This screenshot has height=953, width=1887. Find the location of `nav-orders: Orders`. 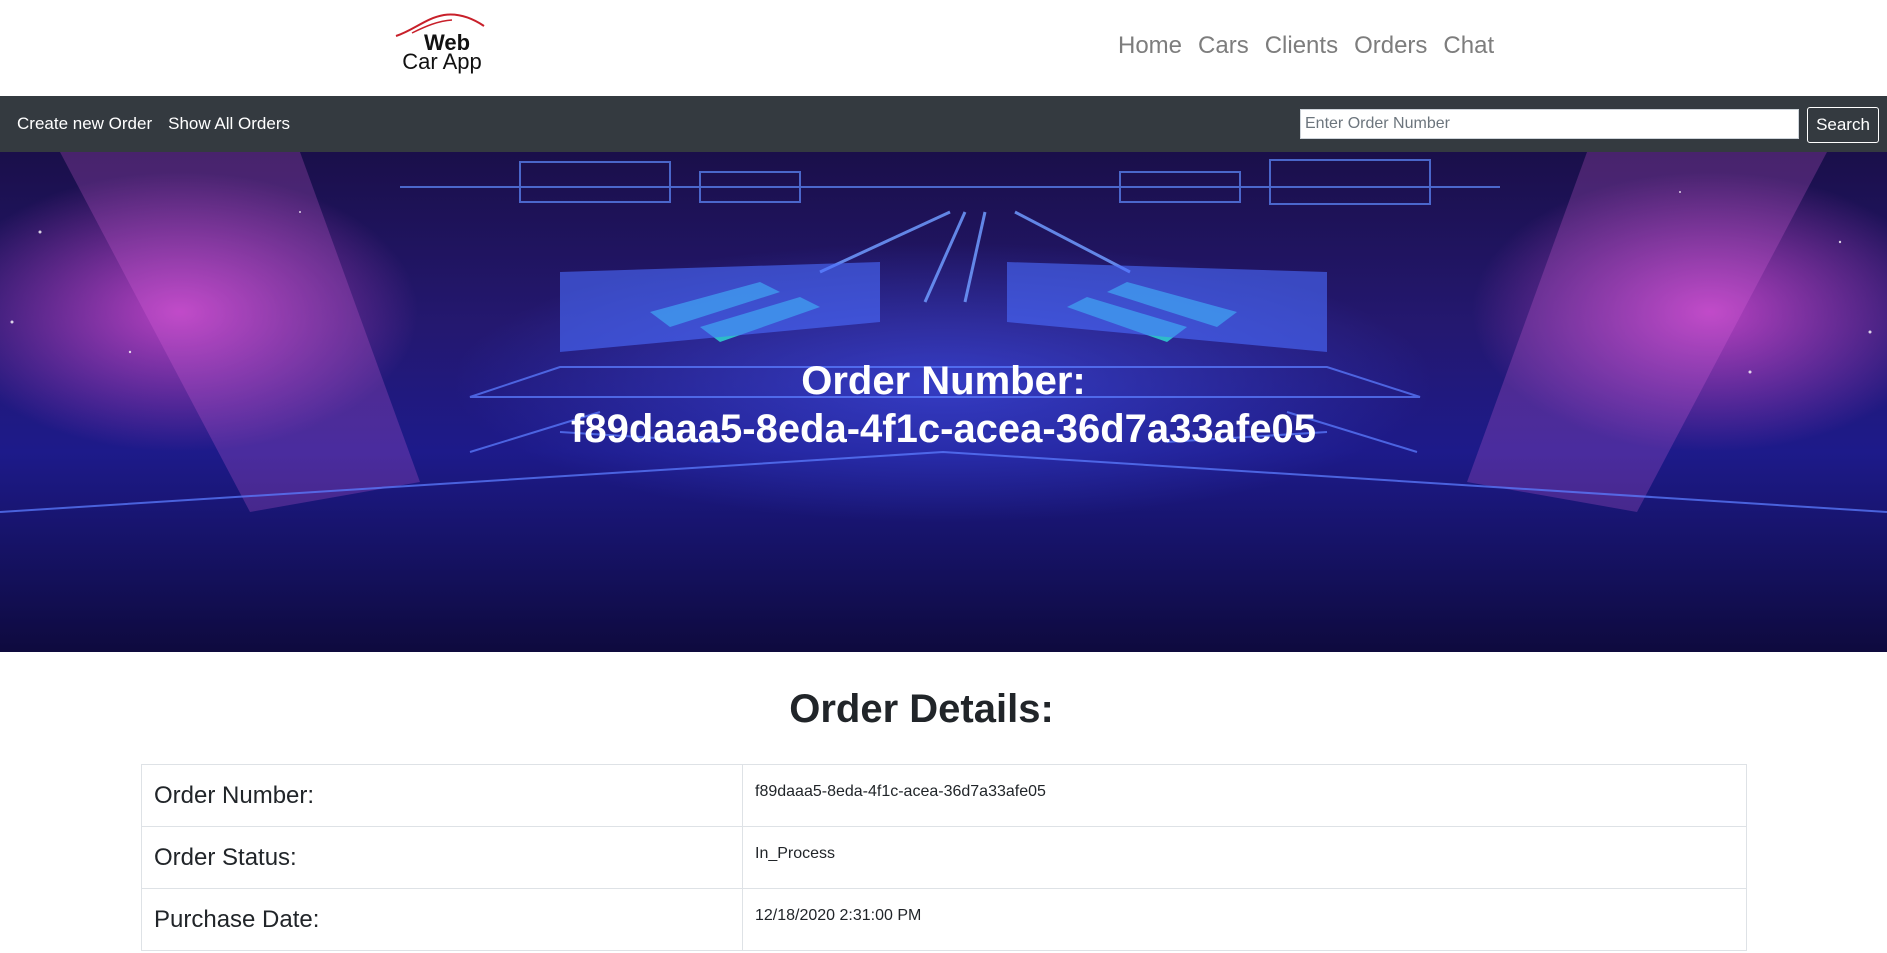

nav-orders: Orders is located at coordinates (1390, 46).